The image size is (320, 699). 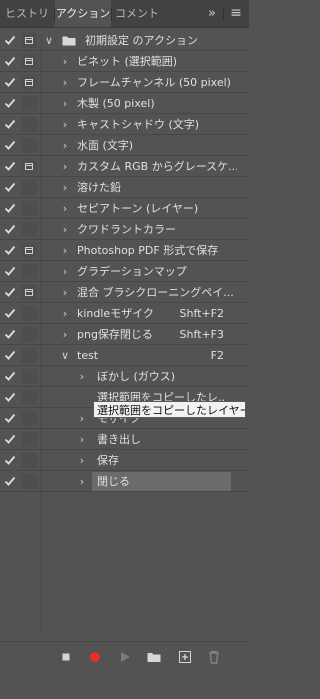 I want to click on action-row: › セピアトーン (レイヤー), so click(x=124, y=208).